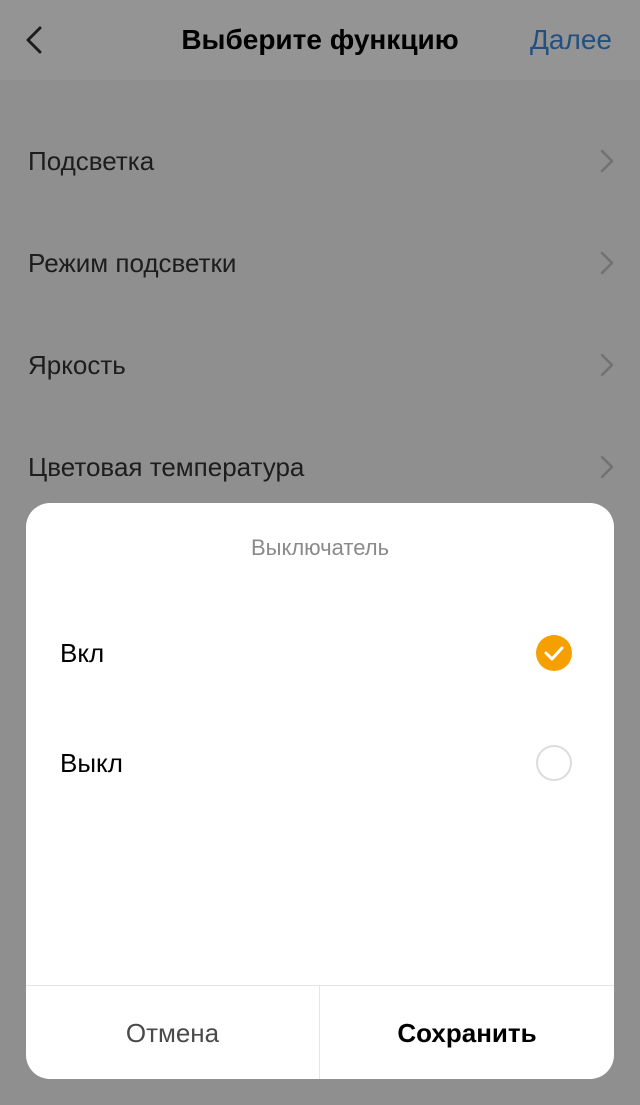  I want to click on option-off: Выкл, so click(320, 763).